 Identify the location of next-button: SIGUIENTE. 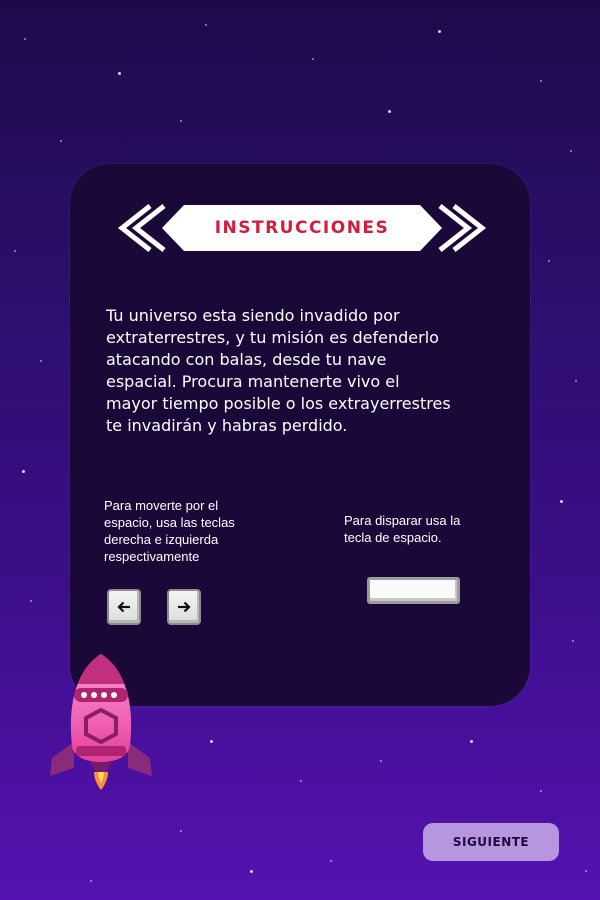
(491, 842).